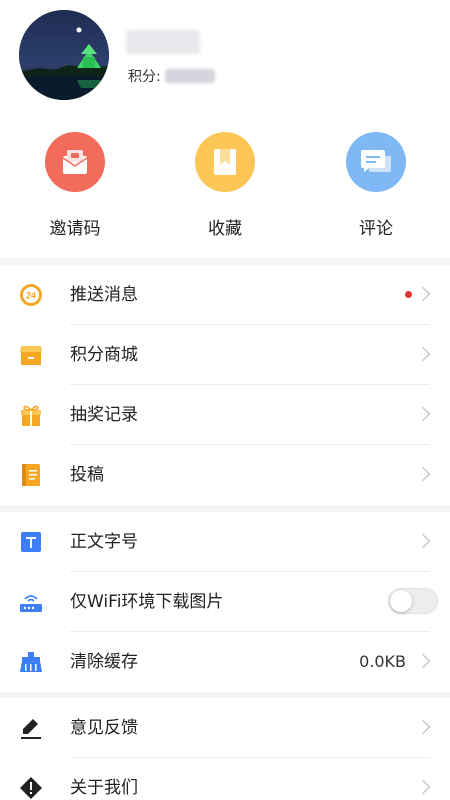  Describe the element at coordinates (225, 415) in the screenshot. I see `menu-item-lottery-records: 抽奖记录` at that location.